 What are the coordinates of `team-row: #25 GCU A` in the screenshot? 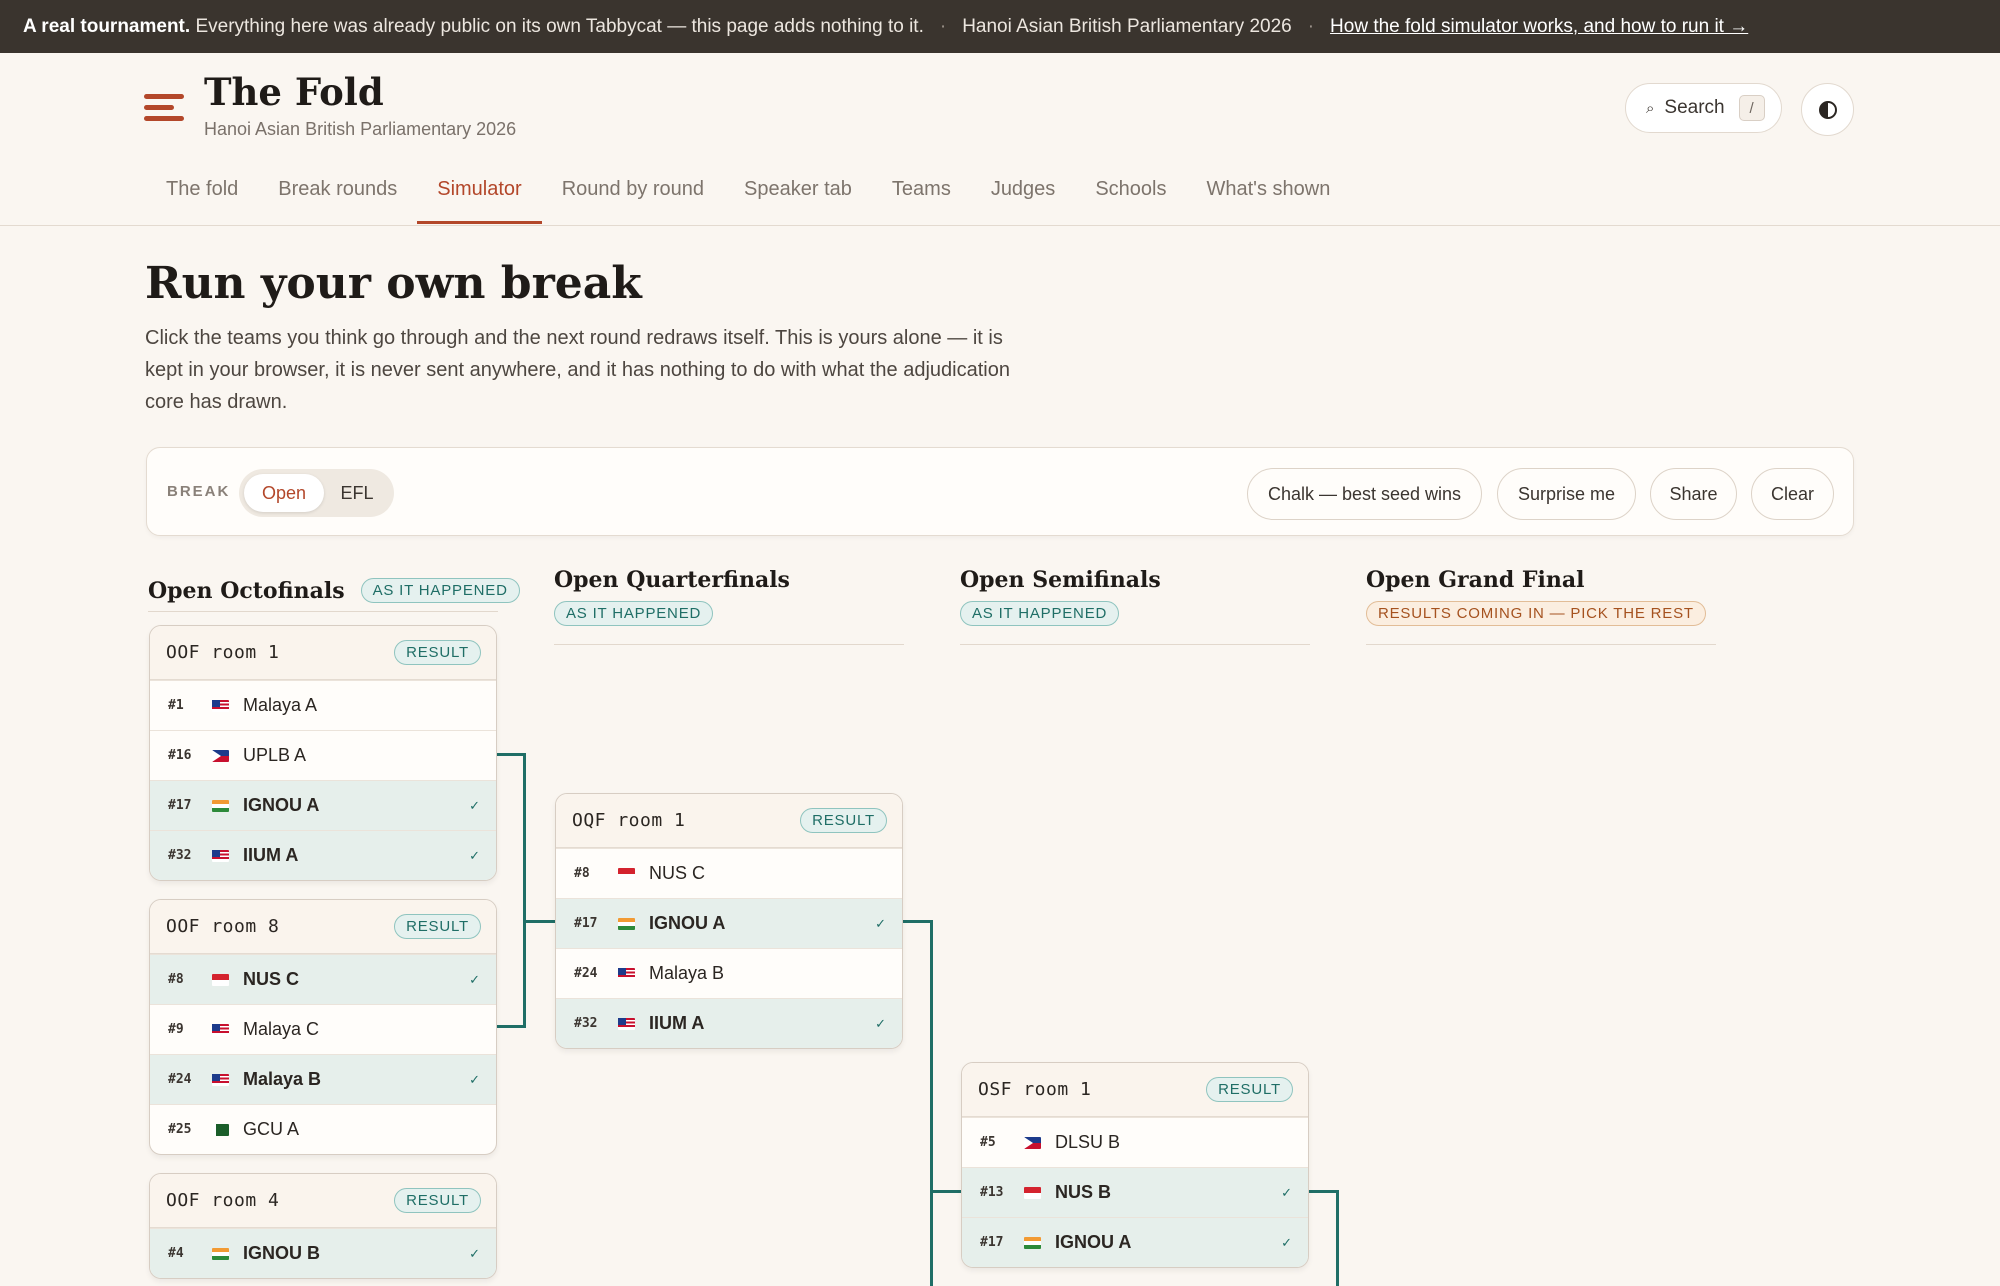 It's located at (323, 1129).